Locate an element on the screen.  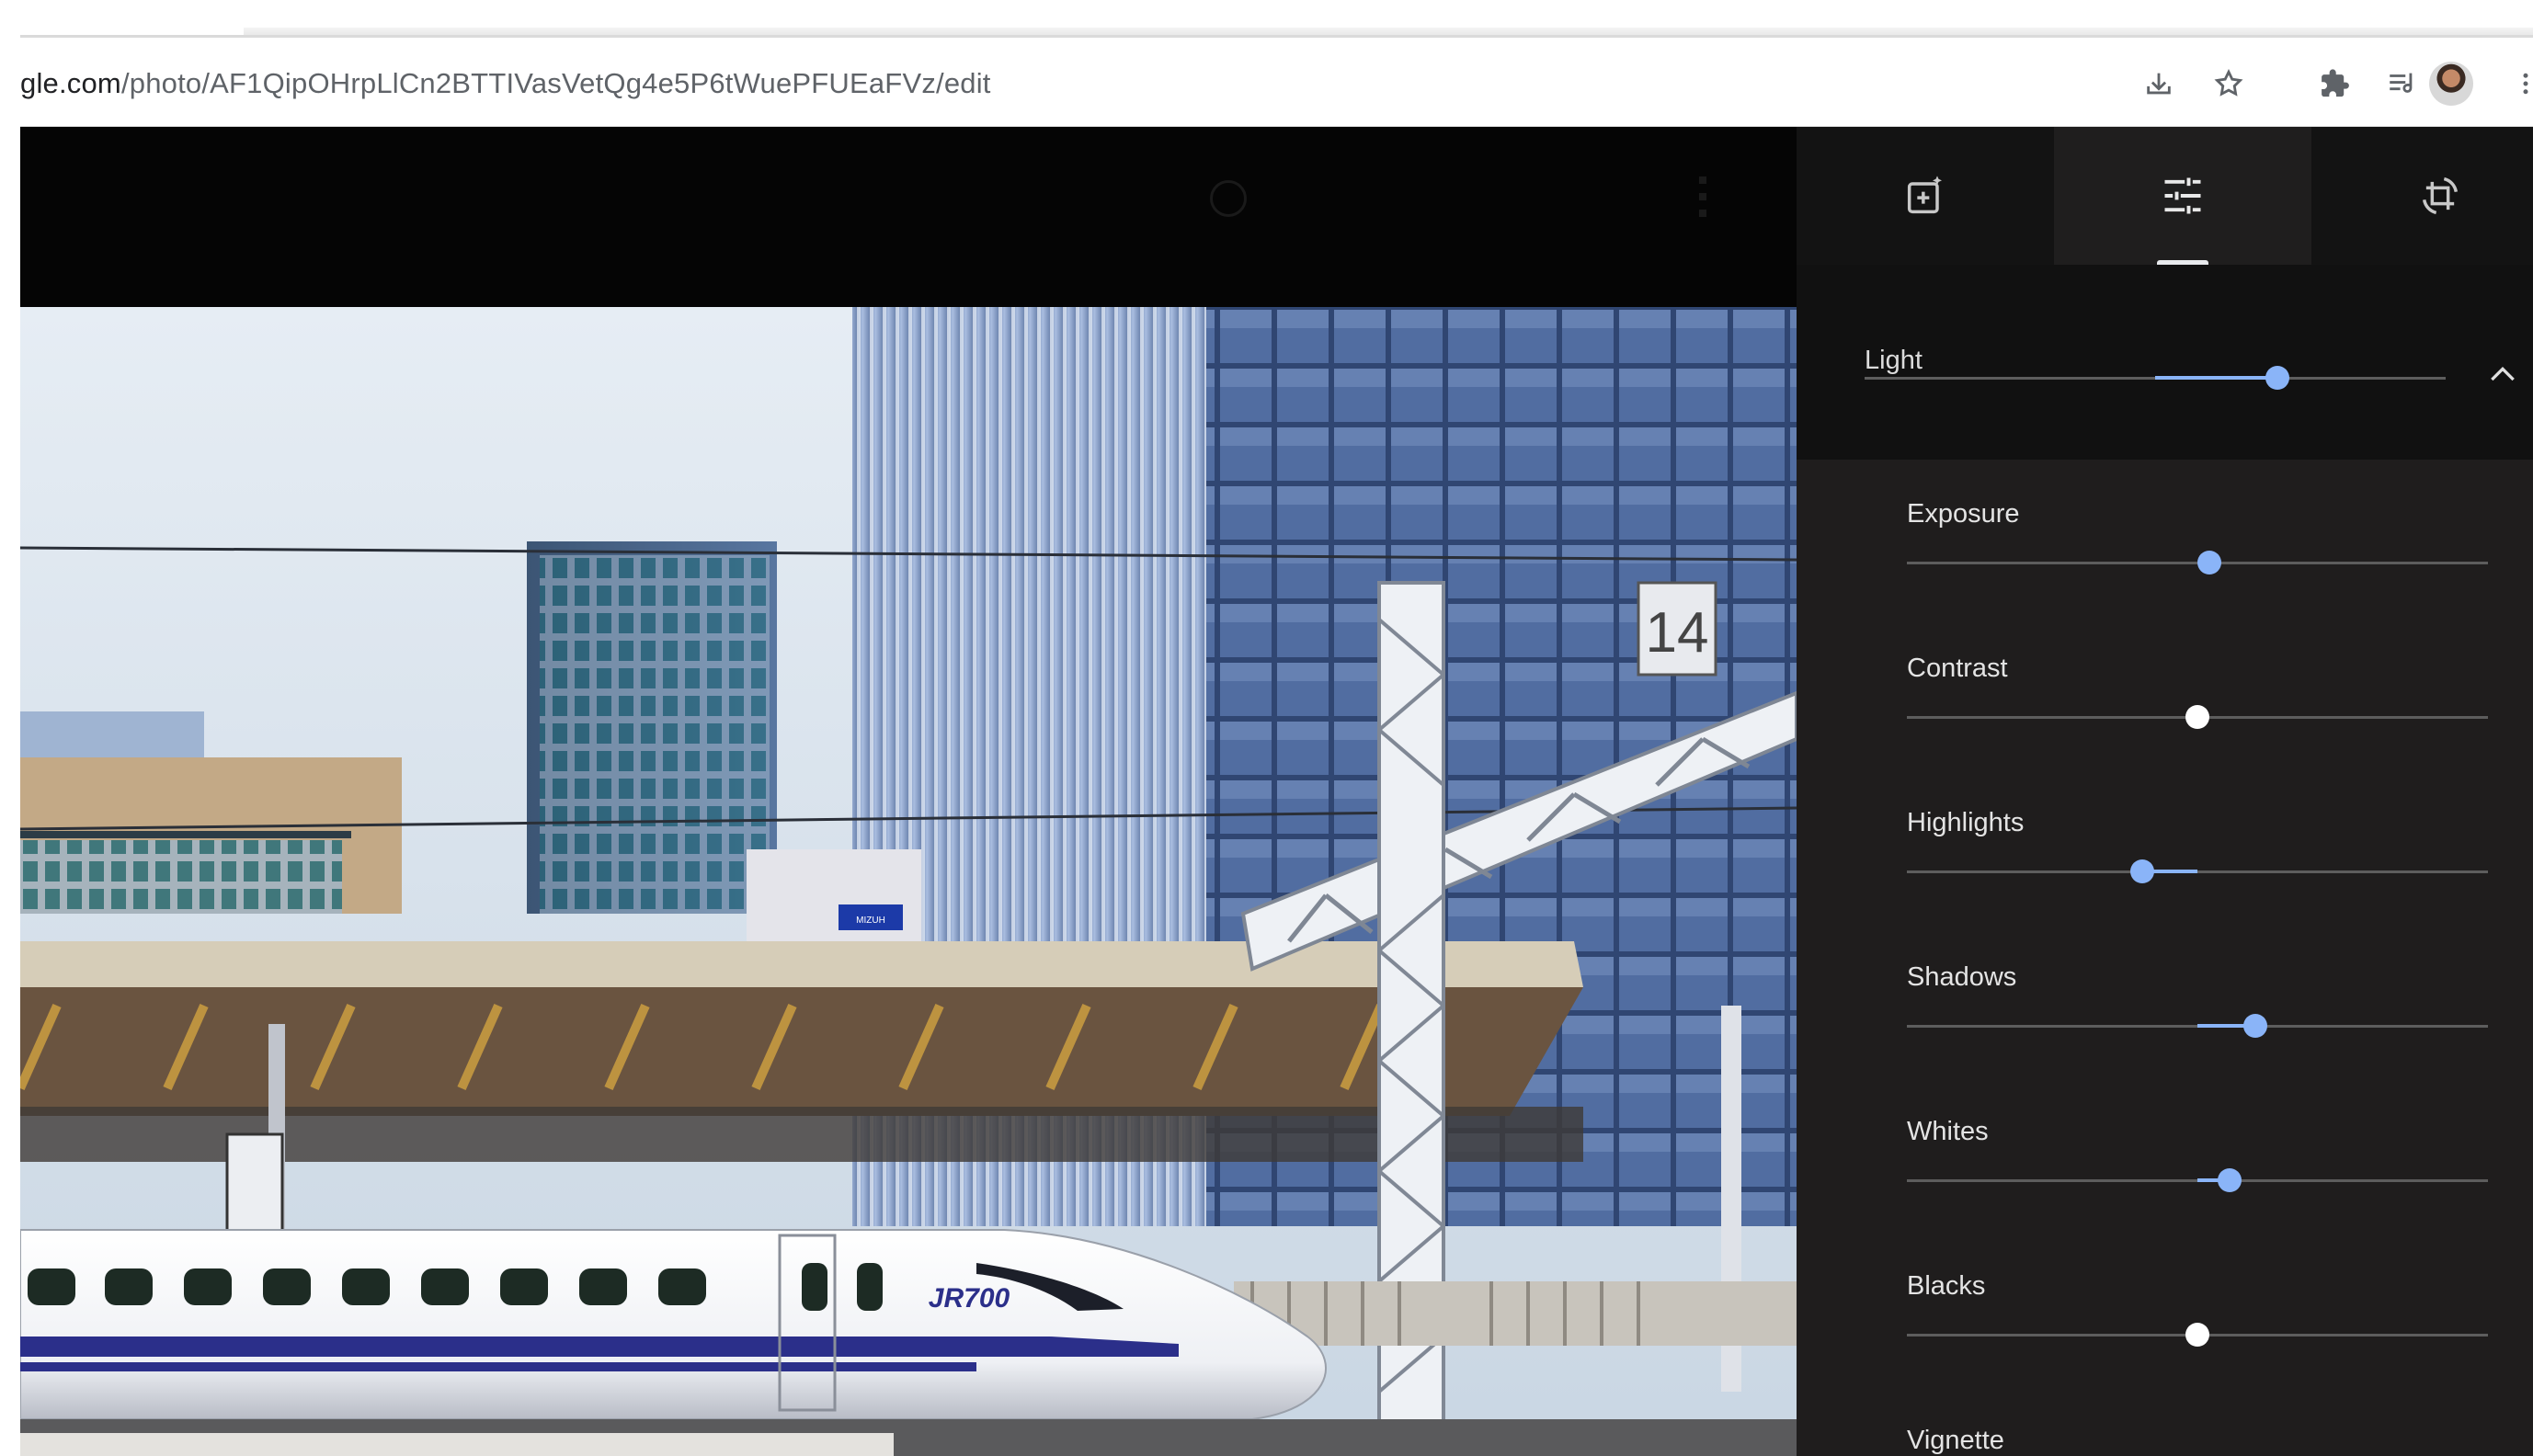
light-section-header: Light is located at coordinates (2165, 362).